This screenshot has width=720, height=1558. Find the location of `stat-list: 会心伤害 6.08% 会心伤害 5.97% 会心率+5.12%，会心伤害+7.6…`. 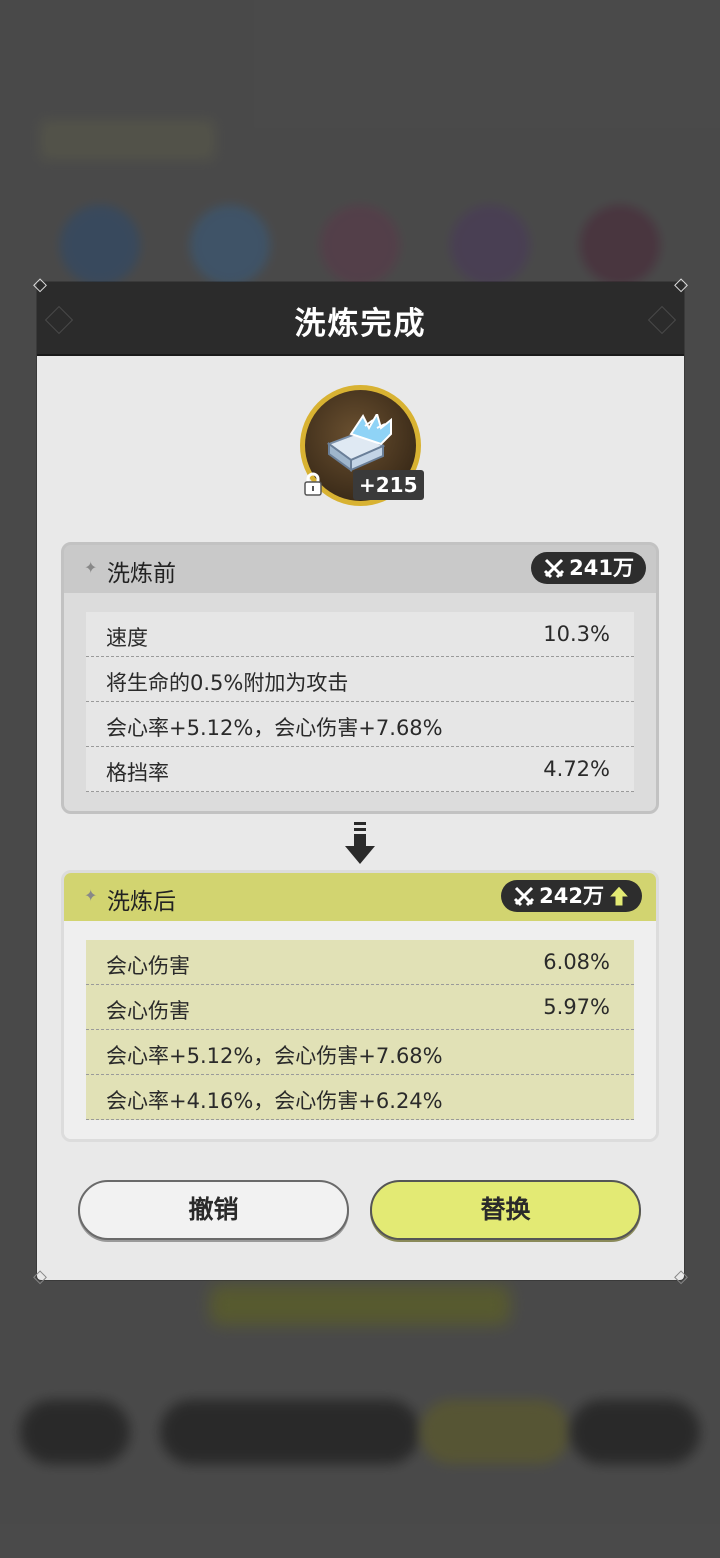

stat-list: 会心伤害 6.08% 会心伤害 5.97% 会心率+5.12%，会心伤害+7.6… is located at coordinates (360, 1030).